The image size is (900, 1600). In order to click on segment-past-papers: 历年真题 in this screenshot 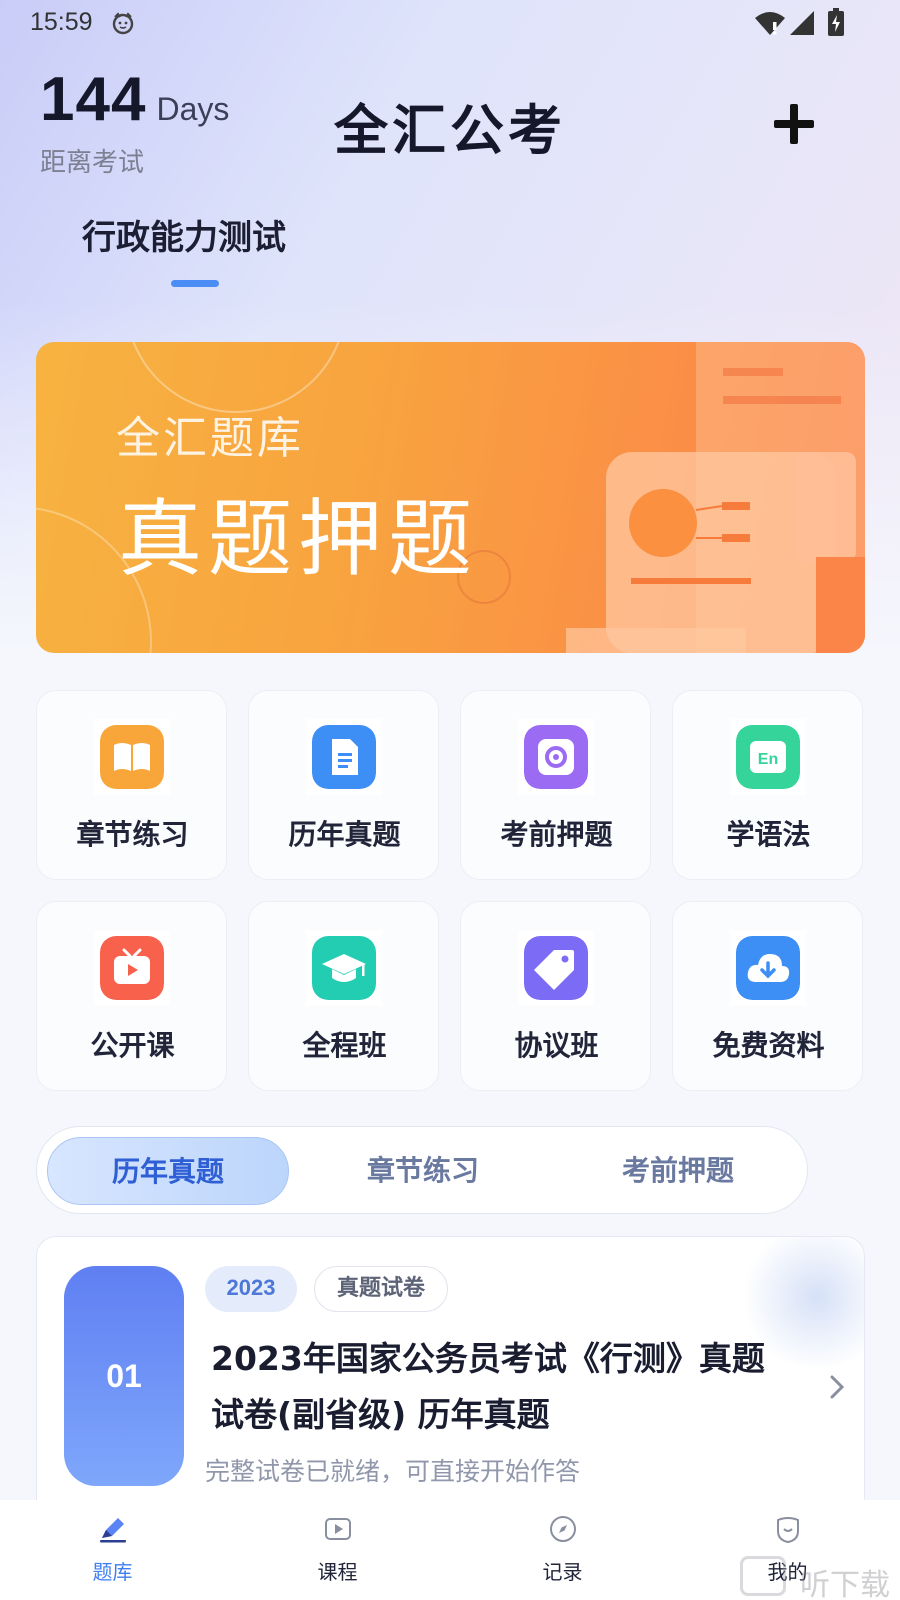, I will do `click(168, 1171)`.